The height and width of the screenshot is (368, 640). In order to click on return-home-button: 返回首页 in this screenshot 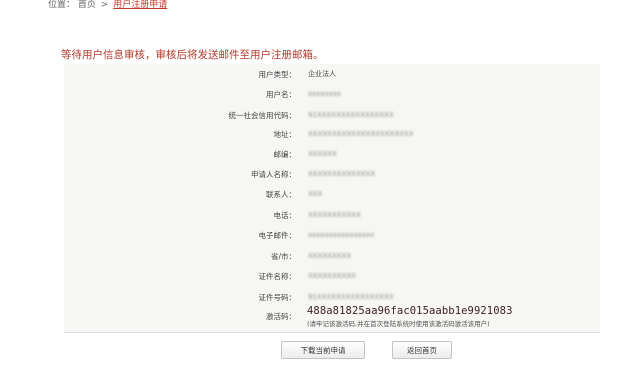, I will do `click(422, 350)`.